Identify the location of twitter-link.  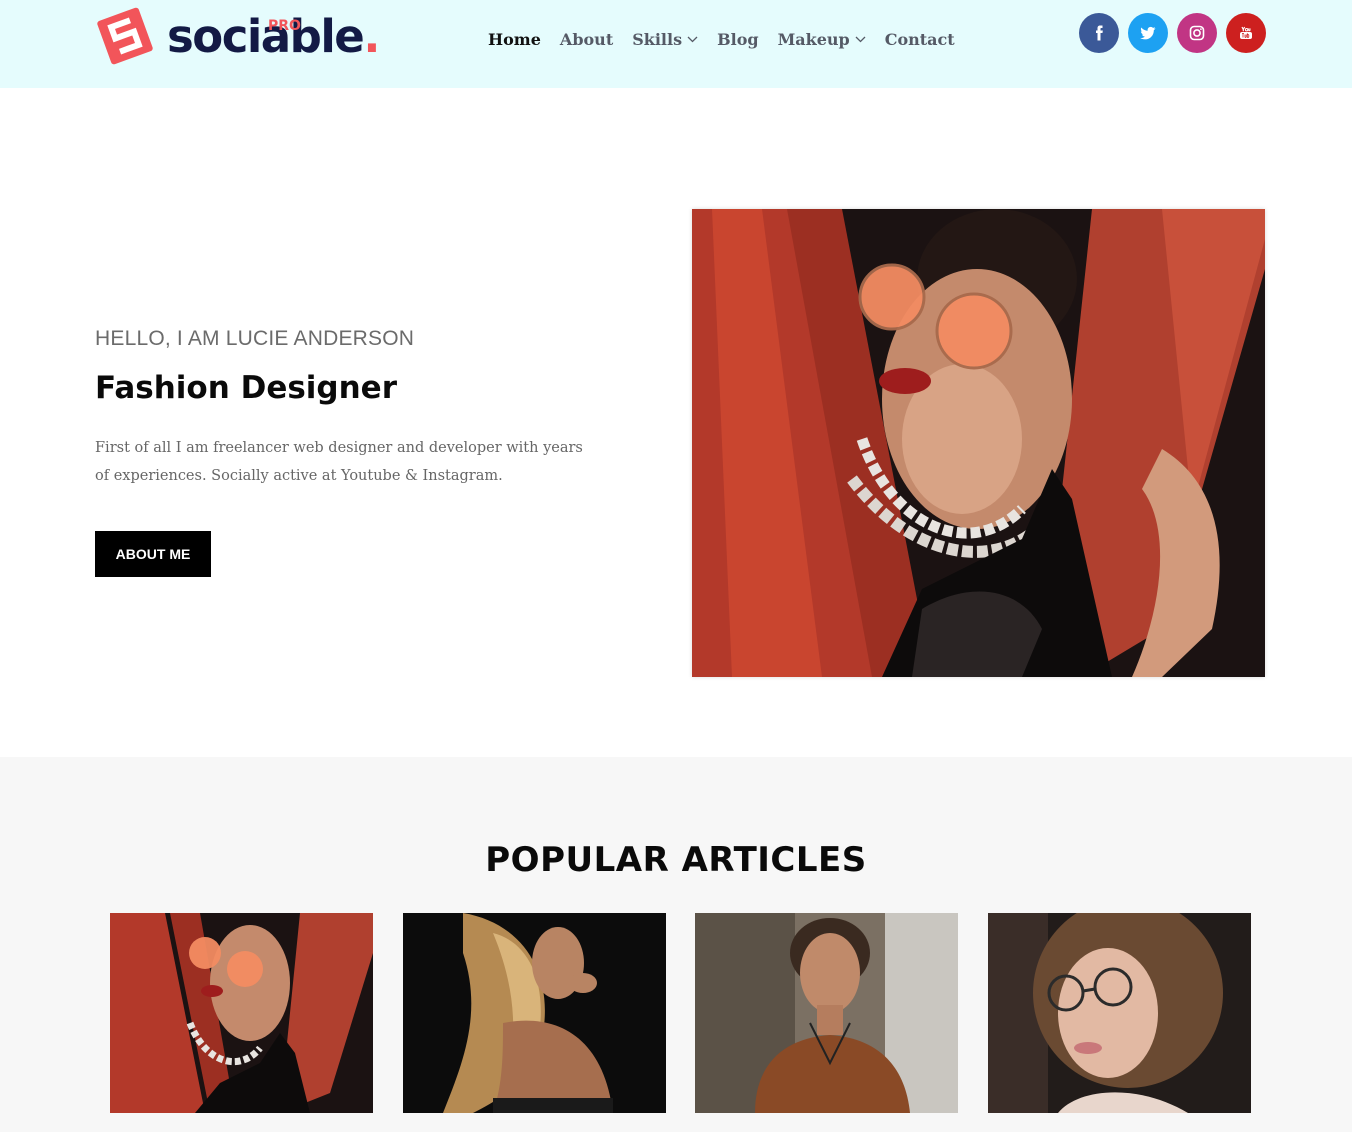
(1148, 33).